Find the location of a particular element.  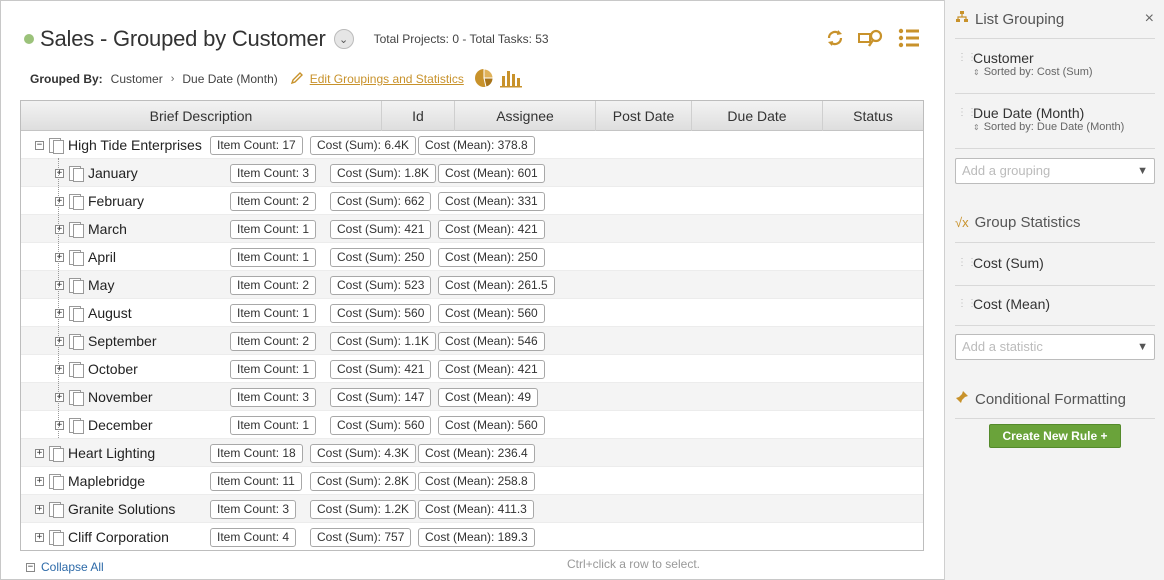

statistic-item-sum: ⋮⋮ Cost (Sum) is located at coordinates (1055, 263).